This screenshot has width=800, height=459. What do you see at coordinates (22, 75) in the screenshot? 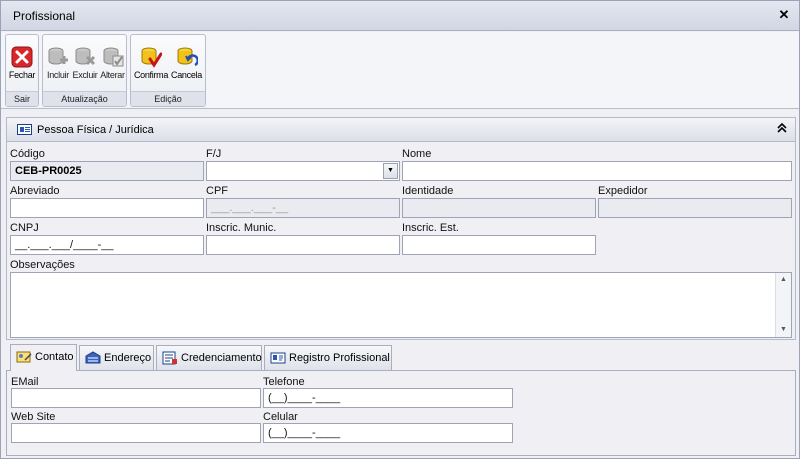
I see `fechar-label: Fechar` at bounding box center [22, 75].